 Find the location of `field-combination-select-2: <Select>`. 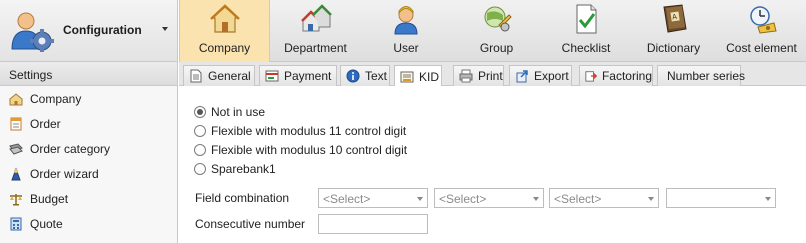

field-combination-select-2: <Select> is located at coordinates (489, 198).